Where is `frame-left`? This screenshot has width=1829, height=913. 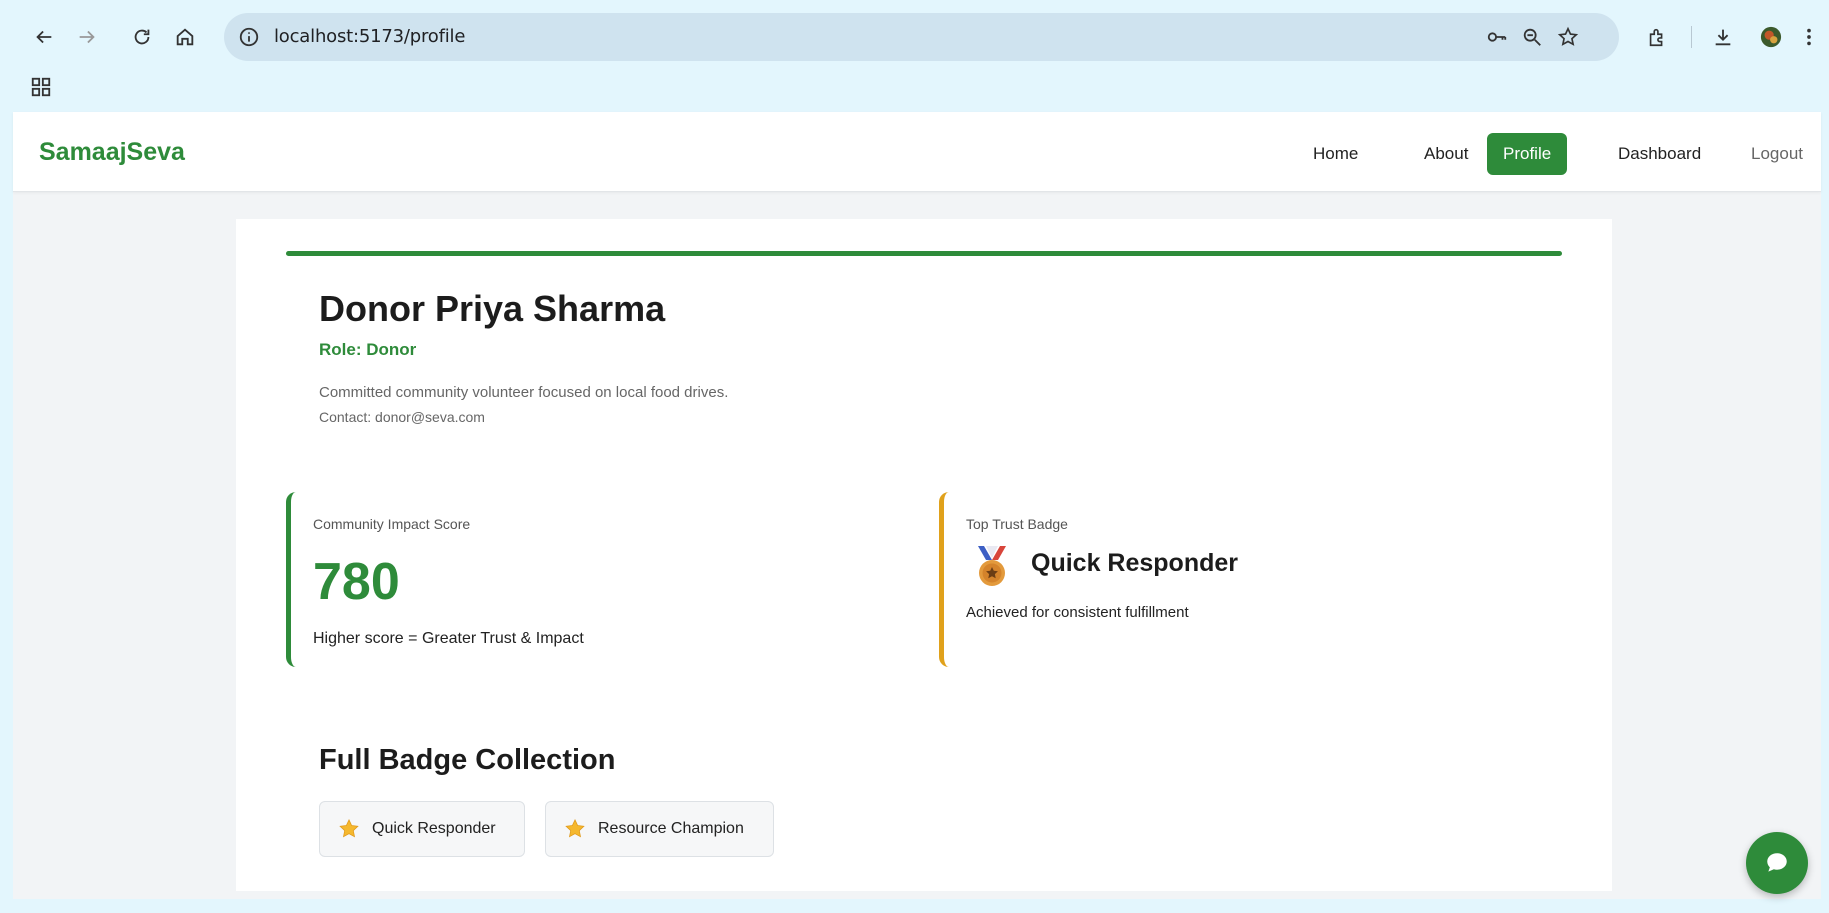 frame-left is located at coordinates (6, 456).